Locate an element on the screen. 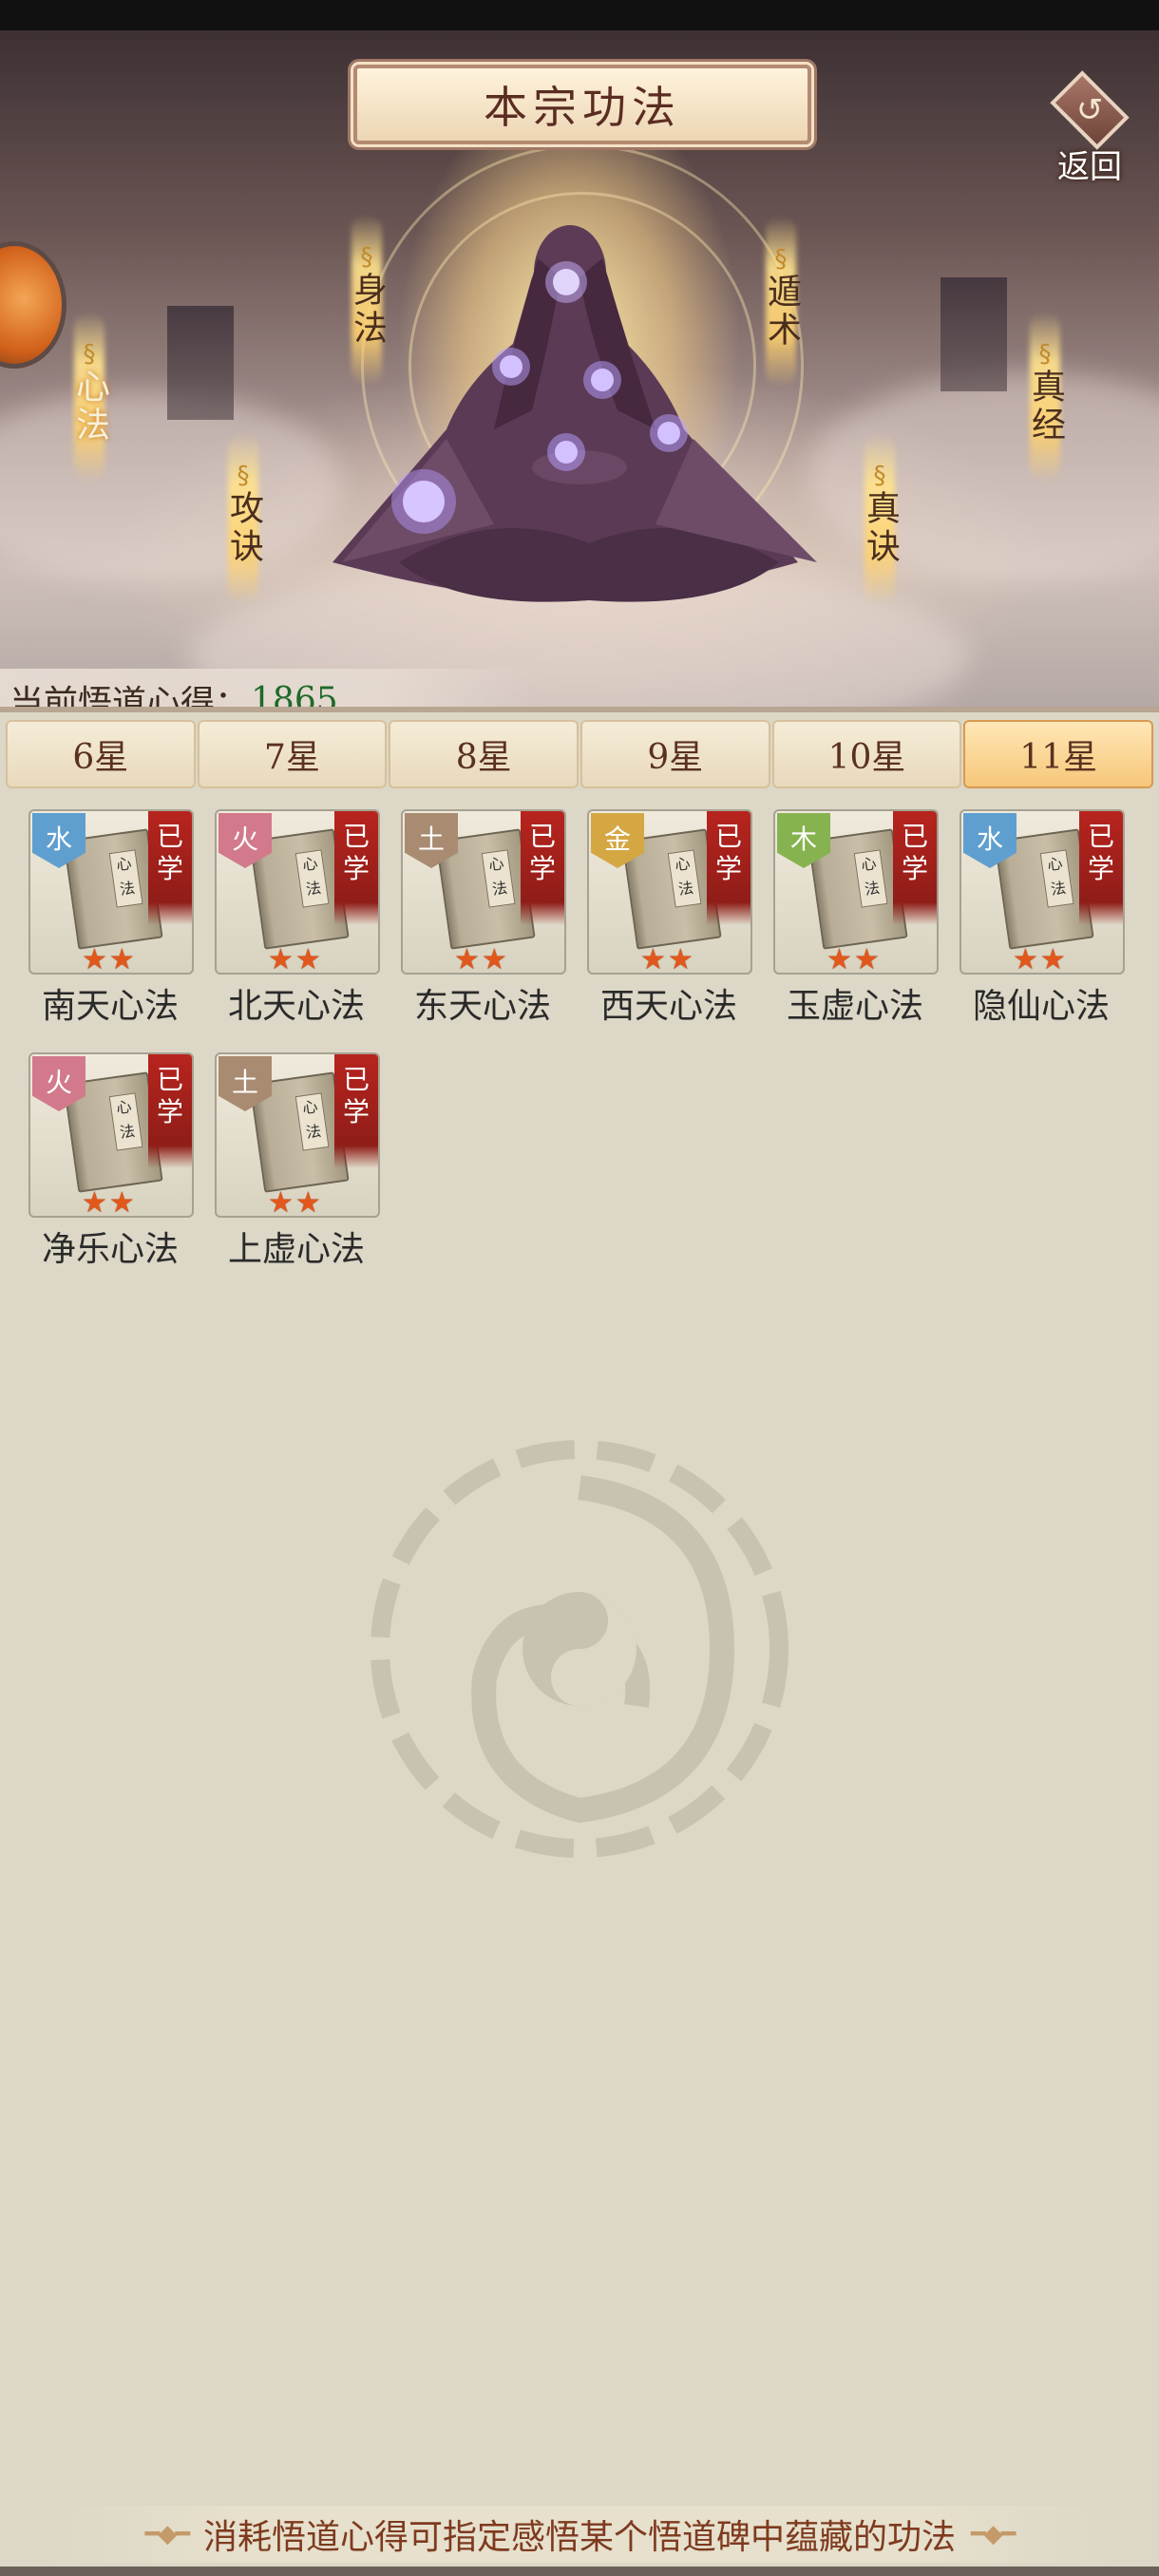 This screenshot has height=2576, width=1159. technique-item: 心法水已学 ★ ★ 南天心法 is located at coordinates (110, 923).